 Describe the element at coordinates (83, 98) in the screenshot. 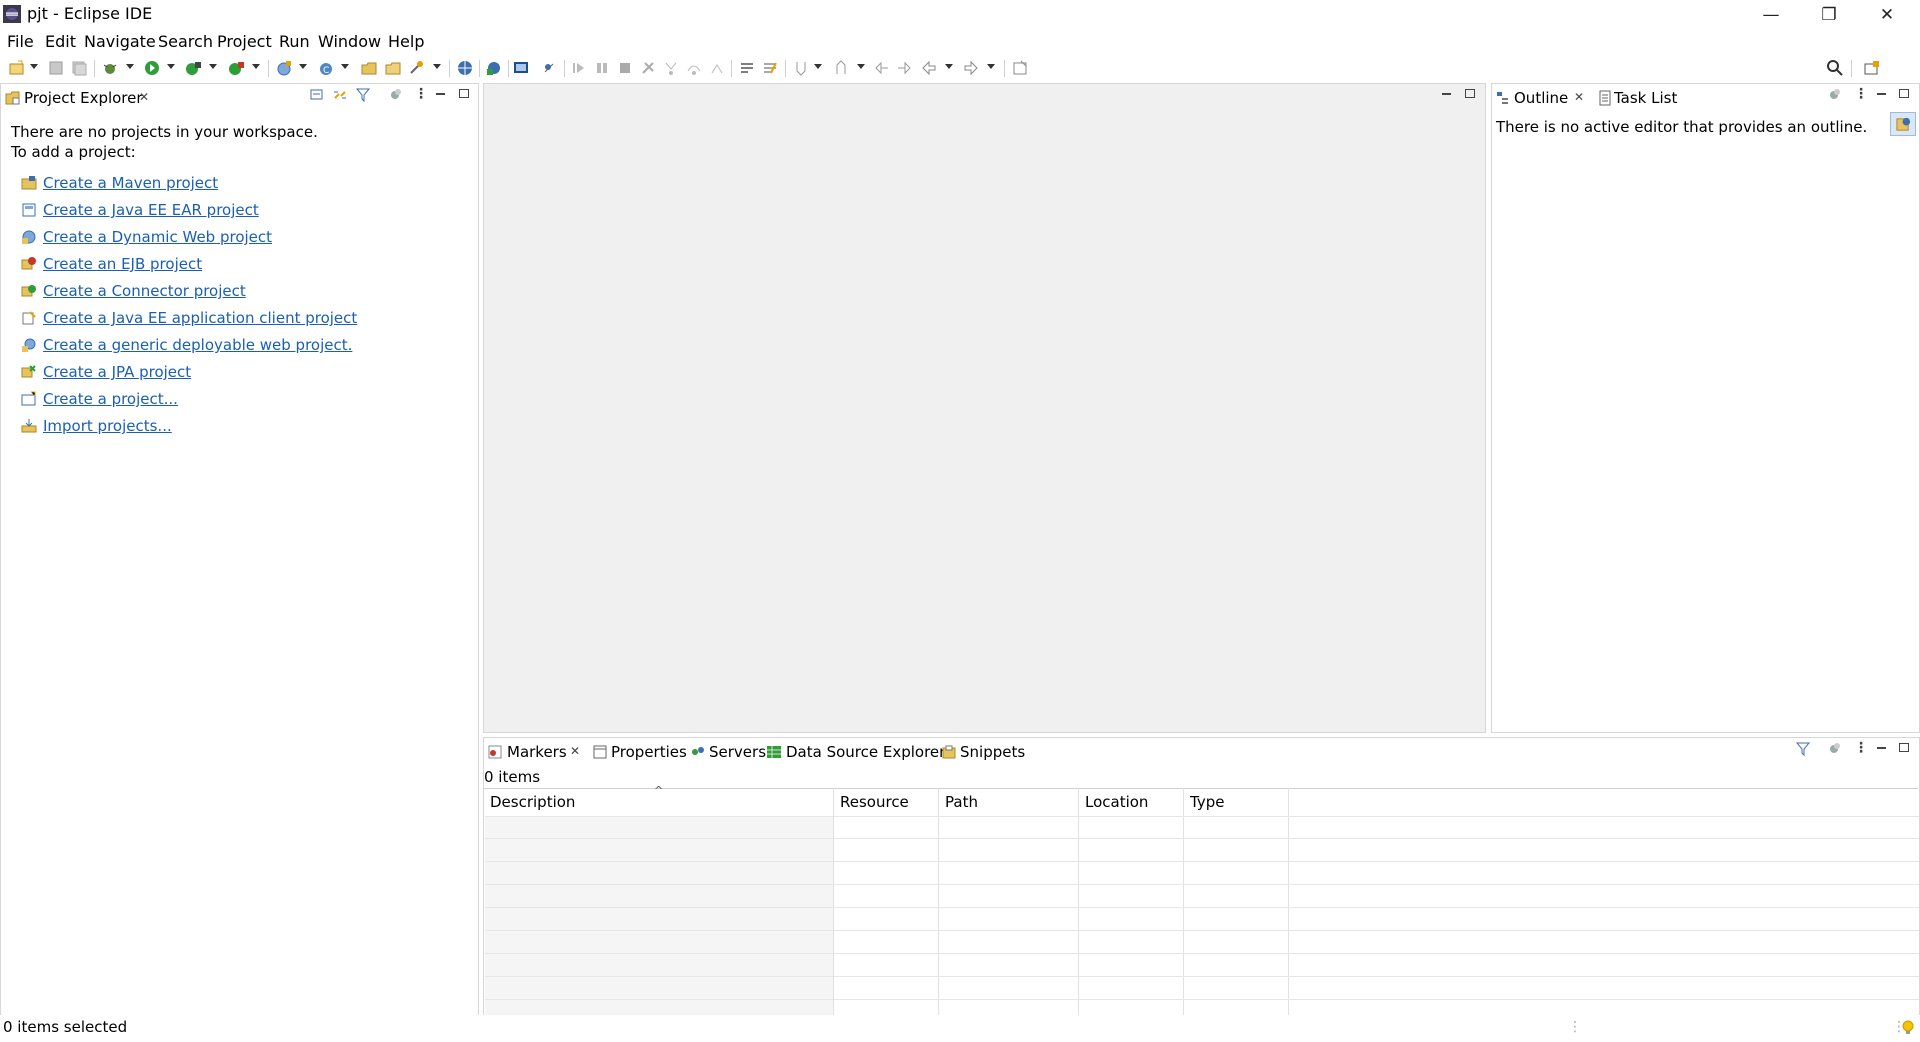

I see `tab-project-explorer: Project Explorer` at that location.